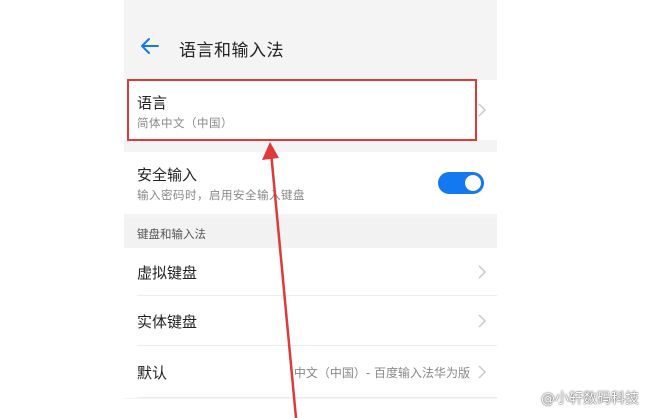 The height and width of the screenshot is (418, 649). I want to click on section-title: 键盘和输入法, so click(171, 234).